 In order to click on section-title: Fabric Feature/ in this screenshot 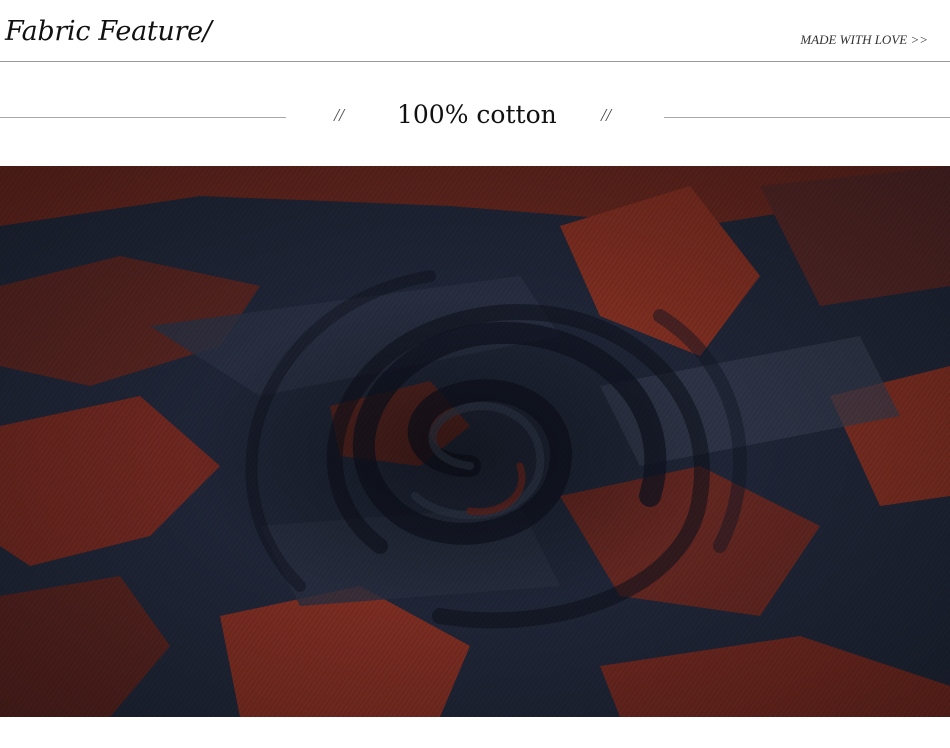, I will do `click(108, 31)`.